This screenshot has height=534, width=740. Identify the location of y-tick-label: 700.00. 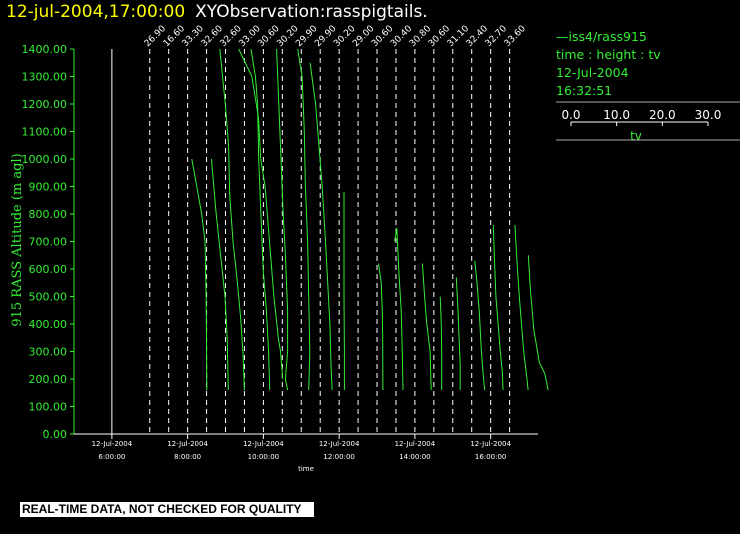
(48, 242).